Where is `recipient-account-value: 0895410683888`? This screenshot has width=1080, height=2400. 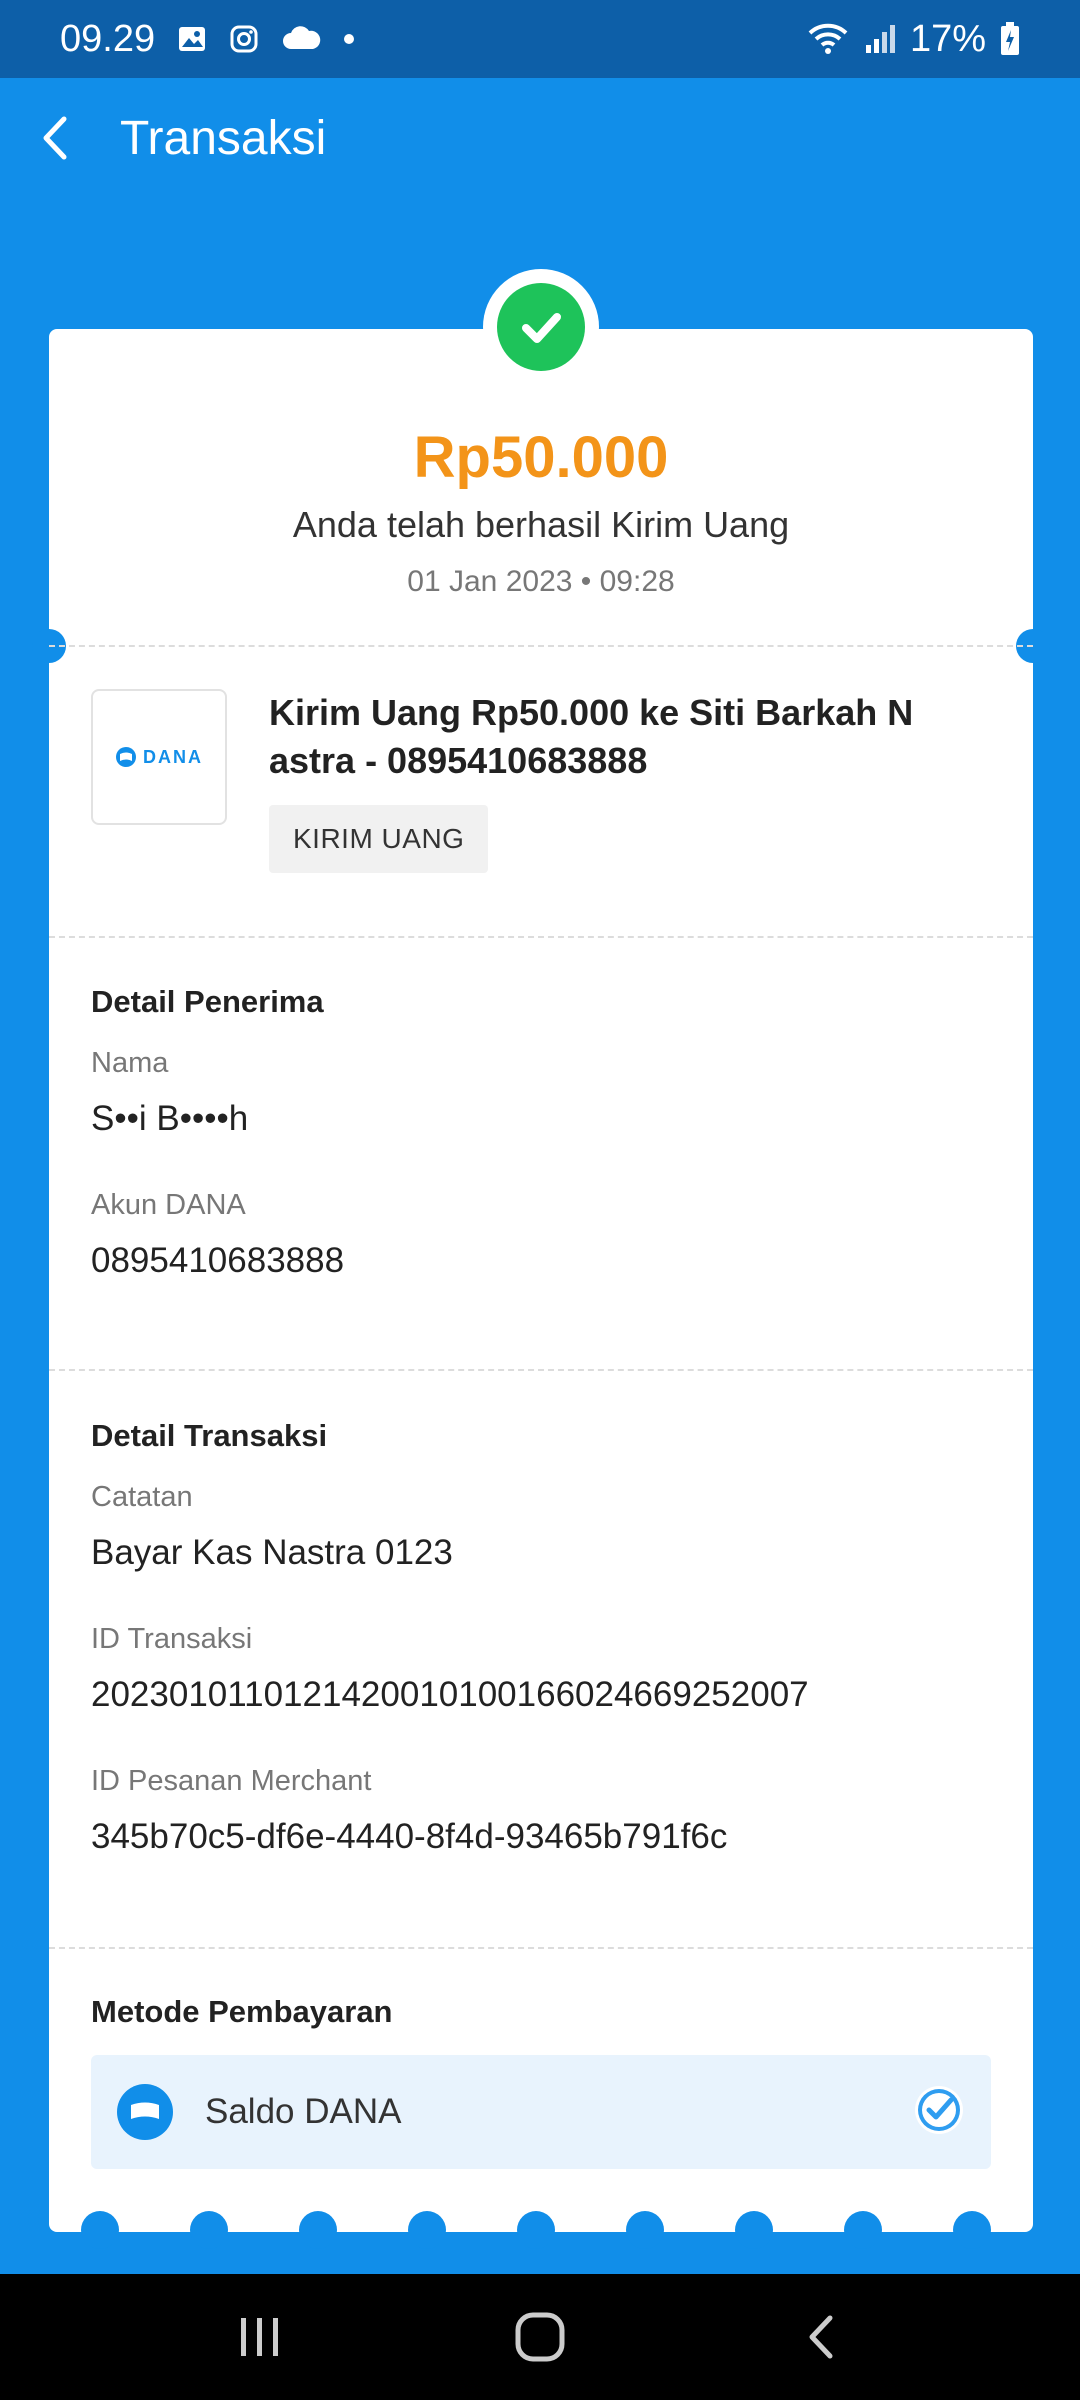 recipient-account-value: 0895410683888 is located at coordinates (218, 1260).